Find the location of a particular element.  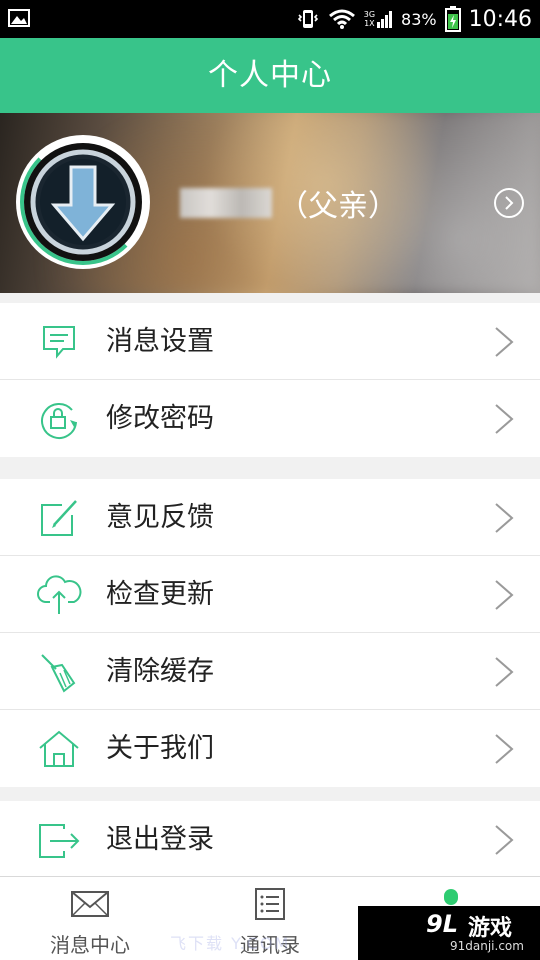

page-title: 个人中心 is located at coordinates (270, 75).